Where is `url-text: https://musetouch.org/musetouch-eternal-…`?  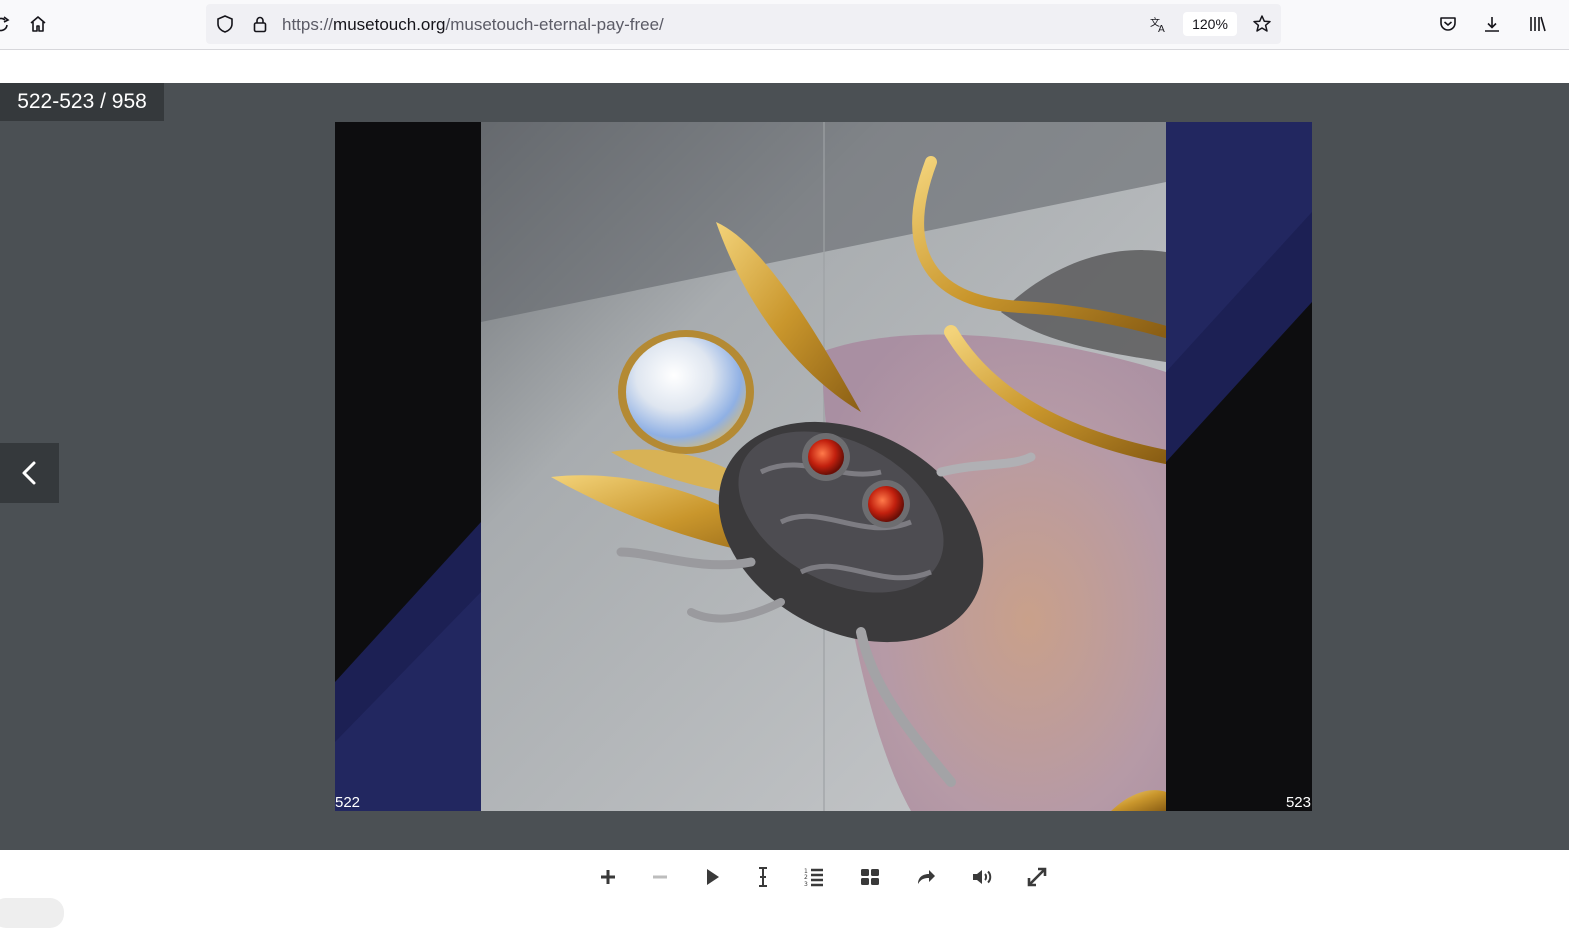 url-text: https://musetouch.org/musetouch-eternal-… is located at coordinates (473, 25).